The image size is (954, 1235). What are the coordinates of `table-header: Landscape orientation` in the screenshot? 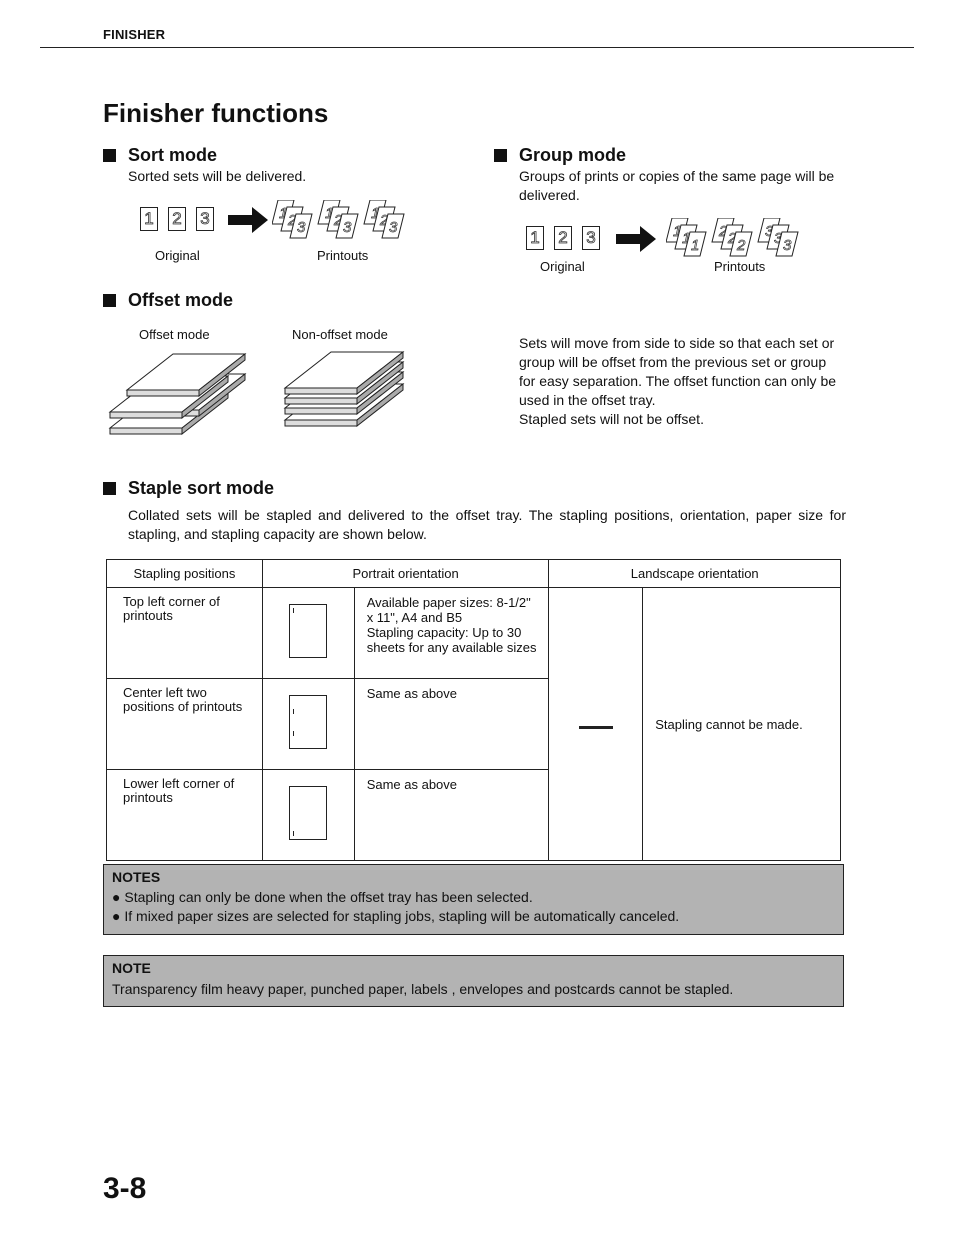 It's located at (694, 573).